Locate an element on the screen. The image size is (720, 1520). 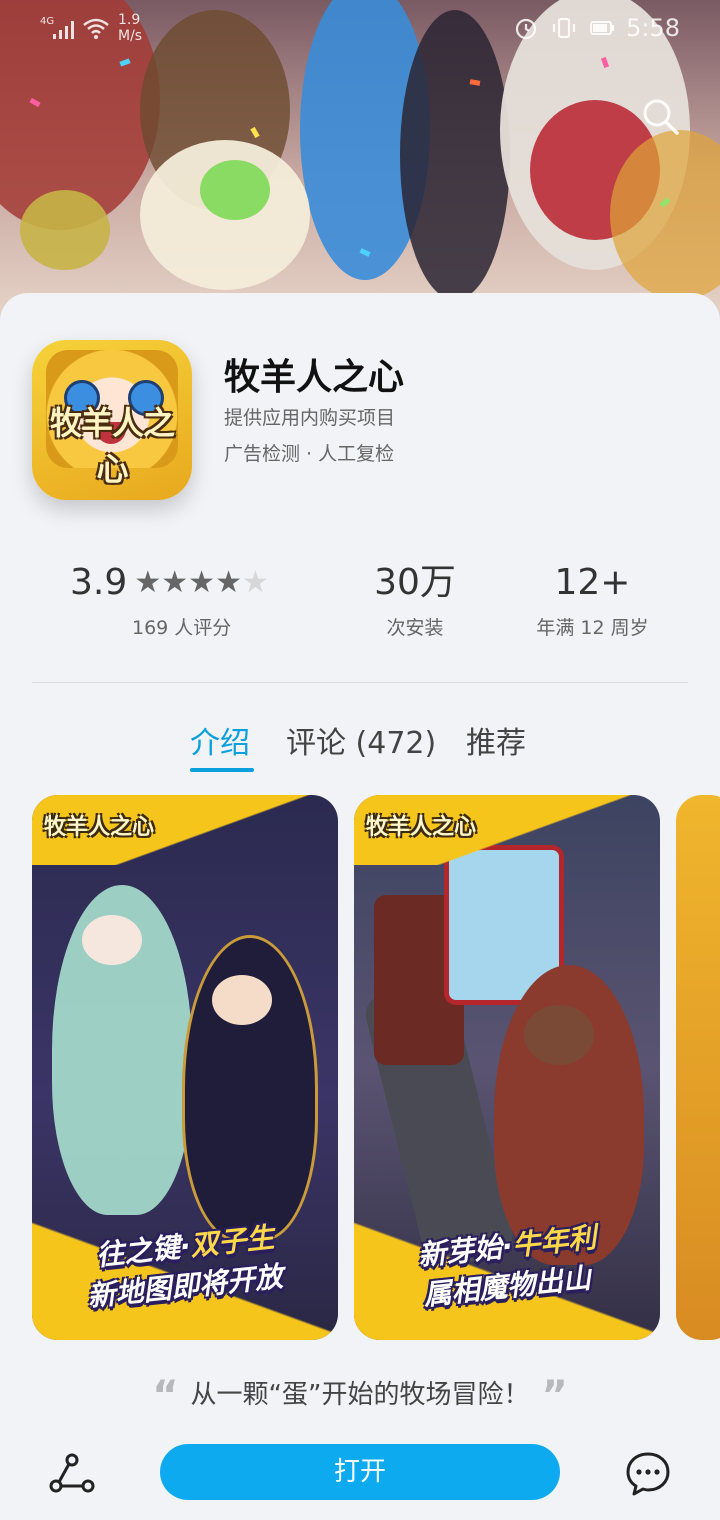
vibrate-icon is located at coordinates (564, 28).